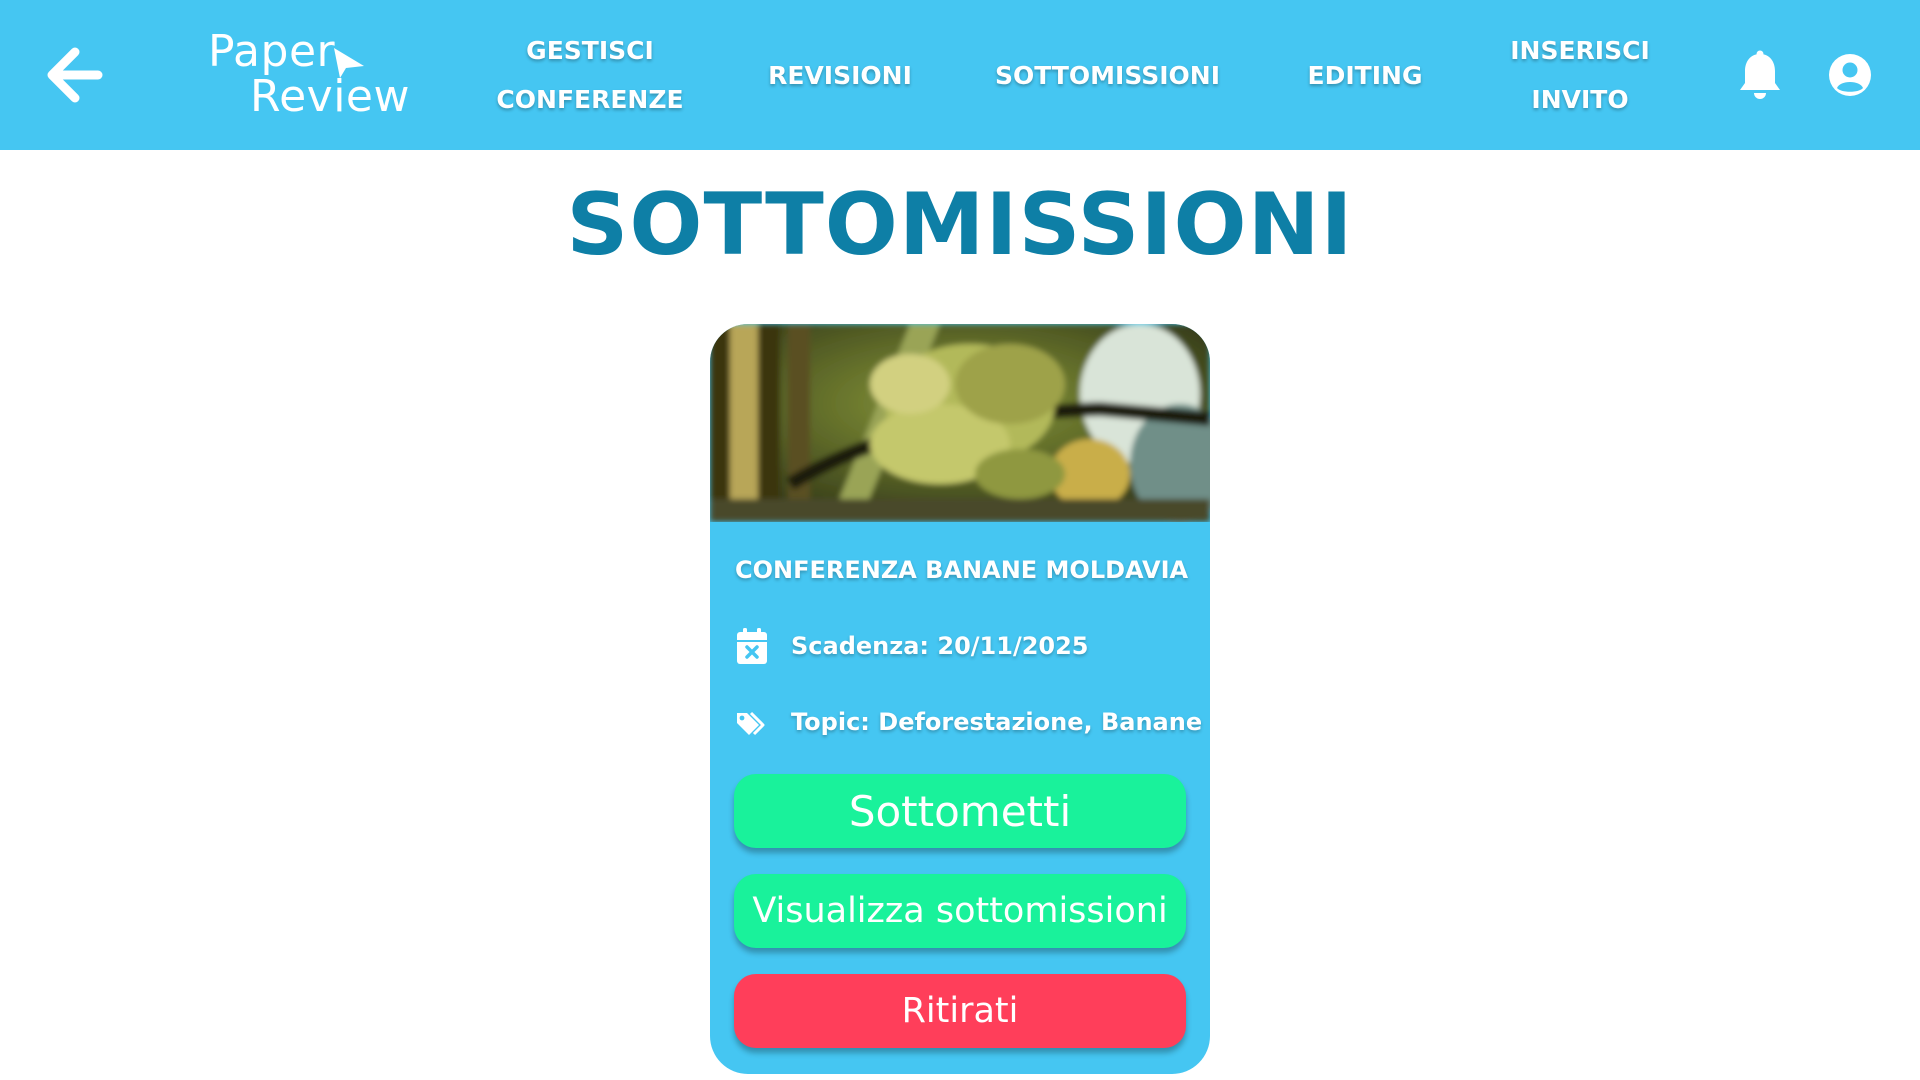 This screenshot has width=1920, height=1080. What do you see at coordinates (960, 1011) in the screenshot?
I see `withdraw-button: Ritirati` at bounding box center [960, 1011].